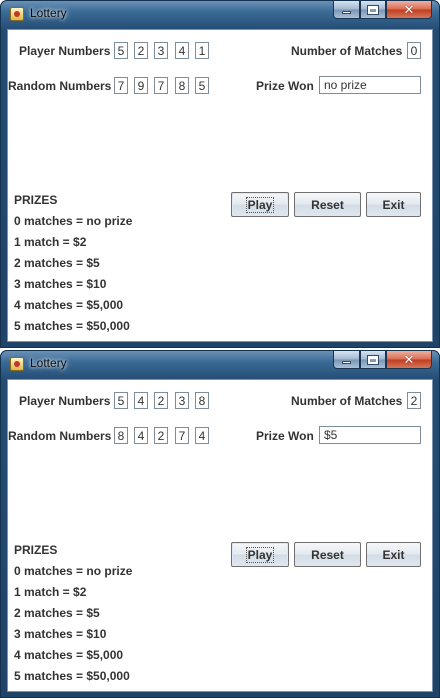 This screenshot has height=700, width=440. I want to click on number-of-matches-field: 0, so click(414, 50).